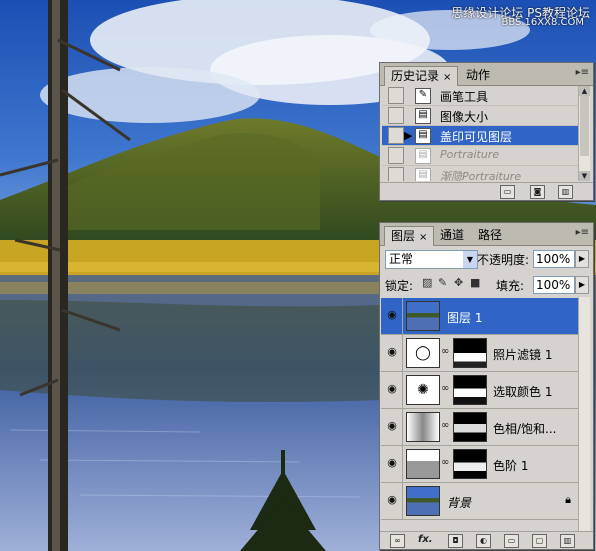 This screenshot has height=551, width=596. Describe the element at coordinates (584, 176) in the screenshot. I see `scroll-down-icon: ▼` at that location.